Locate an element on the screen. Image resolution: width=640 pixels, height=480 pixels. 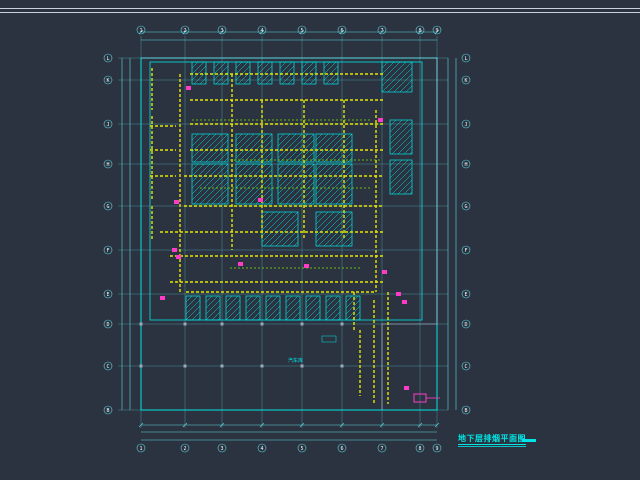
axis-bubble-row-label-K: B is located at coordinates (107, 411).